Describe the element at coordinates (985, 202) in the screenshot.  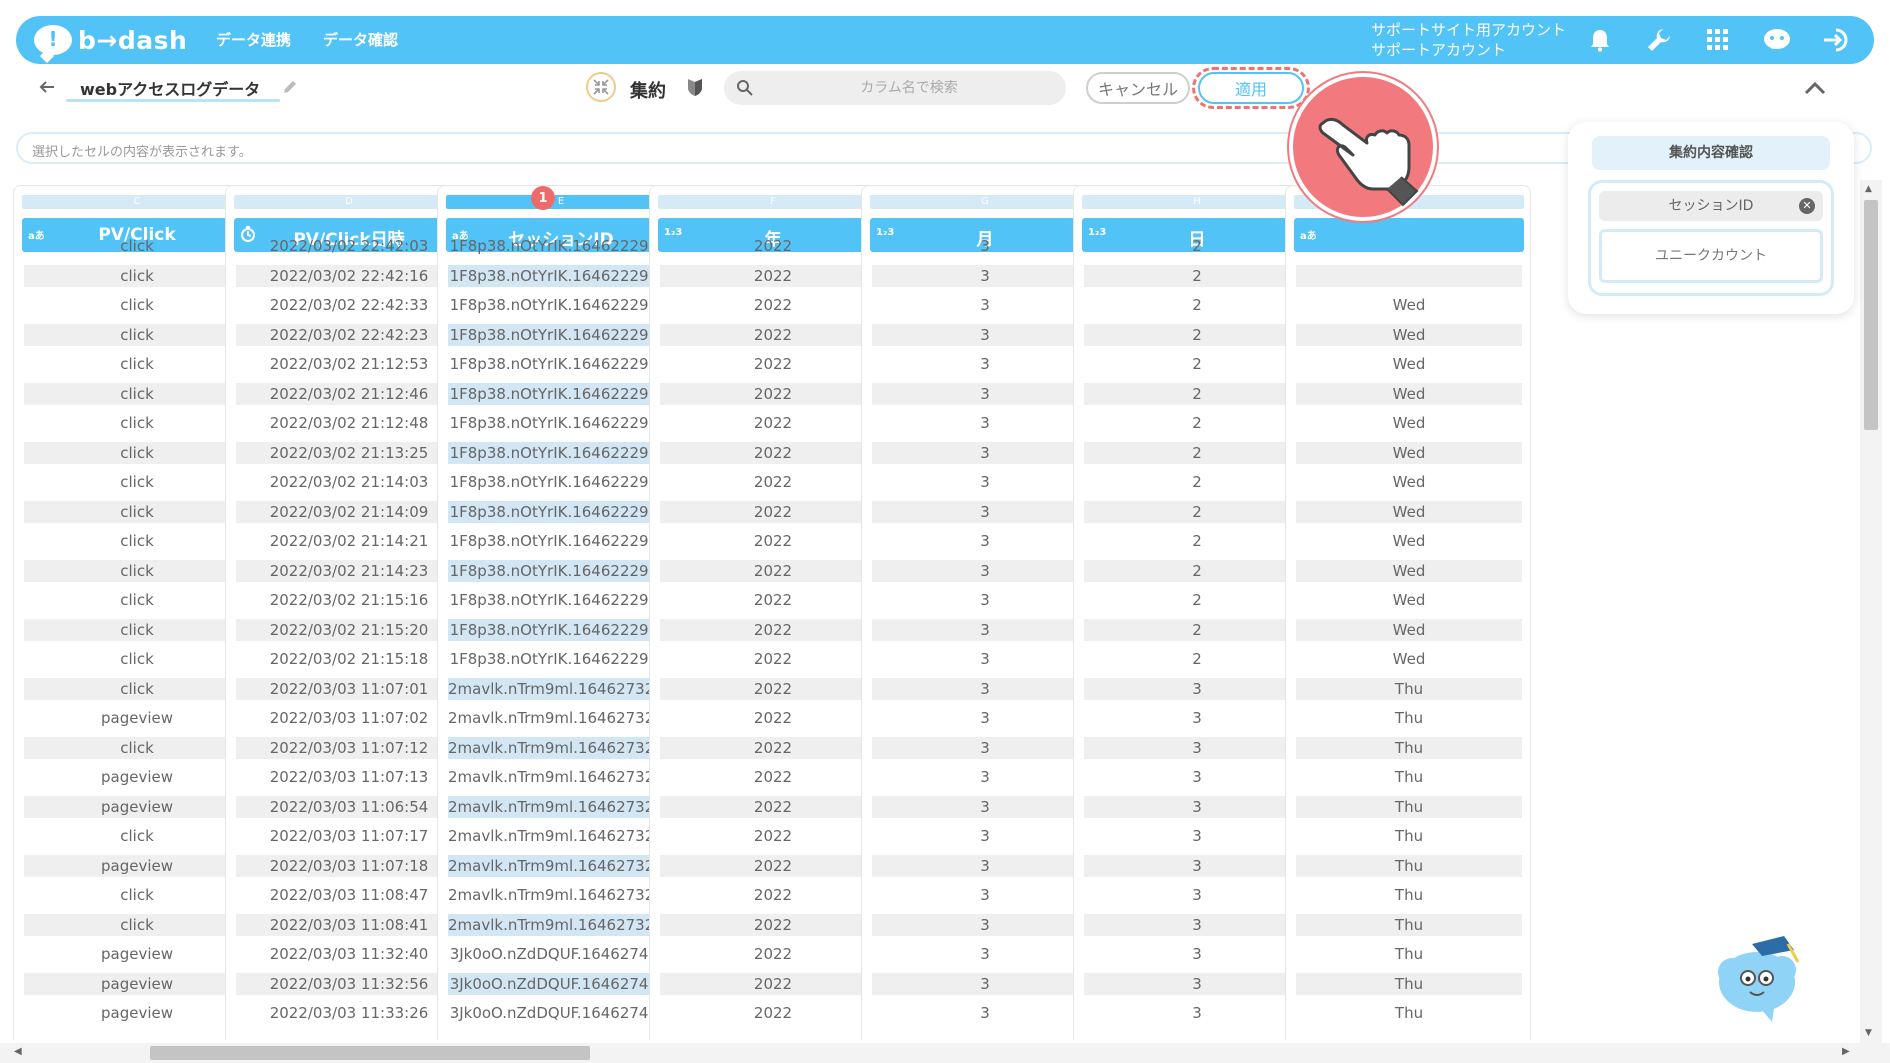
I see `column-letter: G` at that location.